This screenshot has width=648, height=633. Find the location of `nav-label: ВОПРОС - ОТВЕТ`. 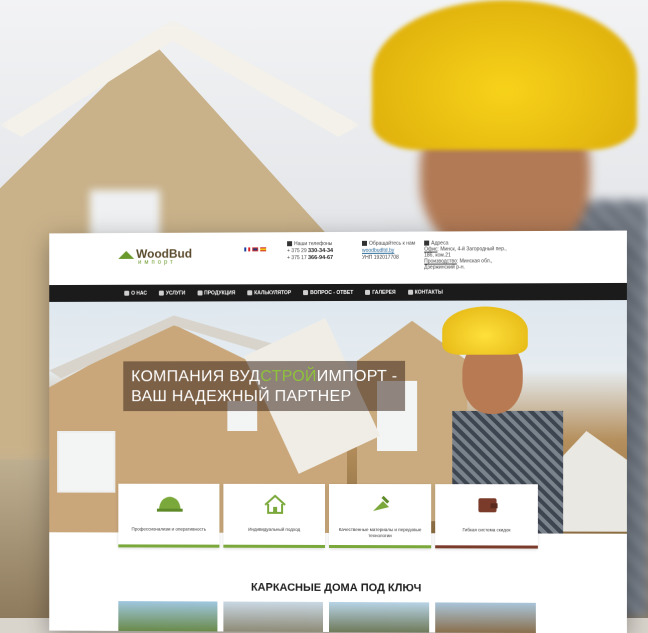

nav-label: ВОПРОС - ОТВЕТ is located at coordinates (332, 292).